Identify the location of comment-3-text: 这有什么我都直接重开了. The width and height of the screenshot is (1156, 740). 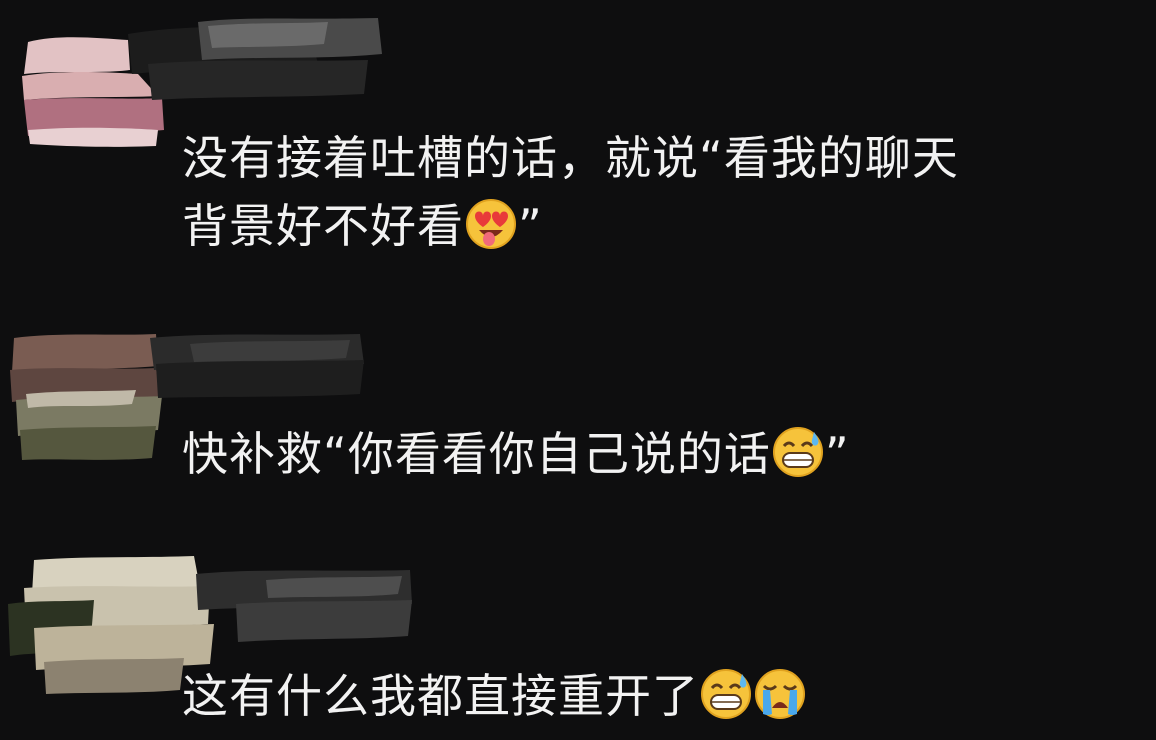
(494, 696).